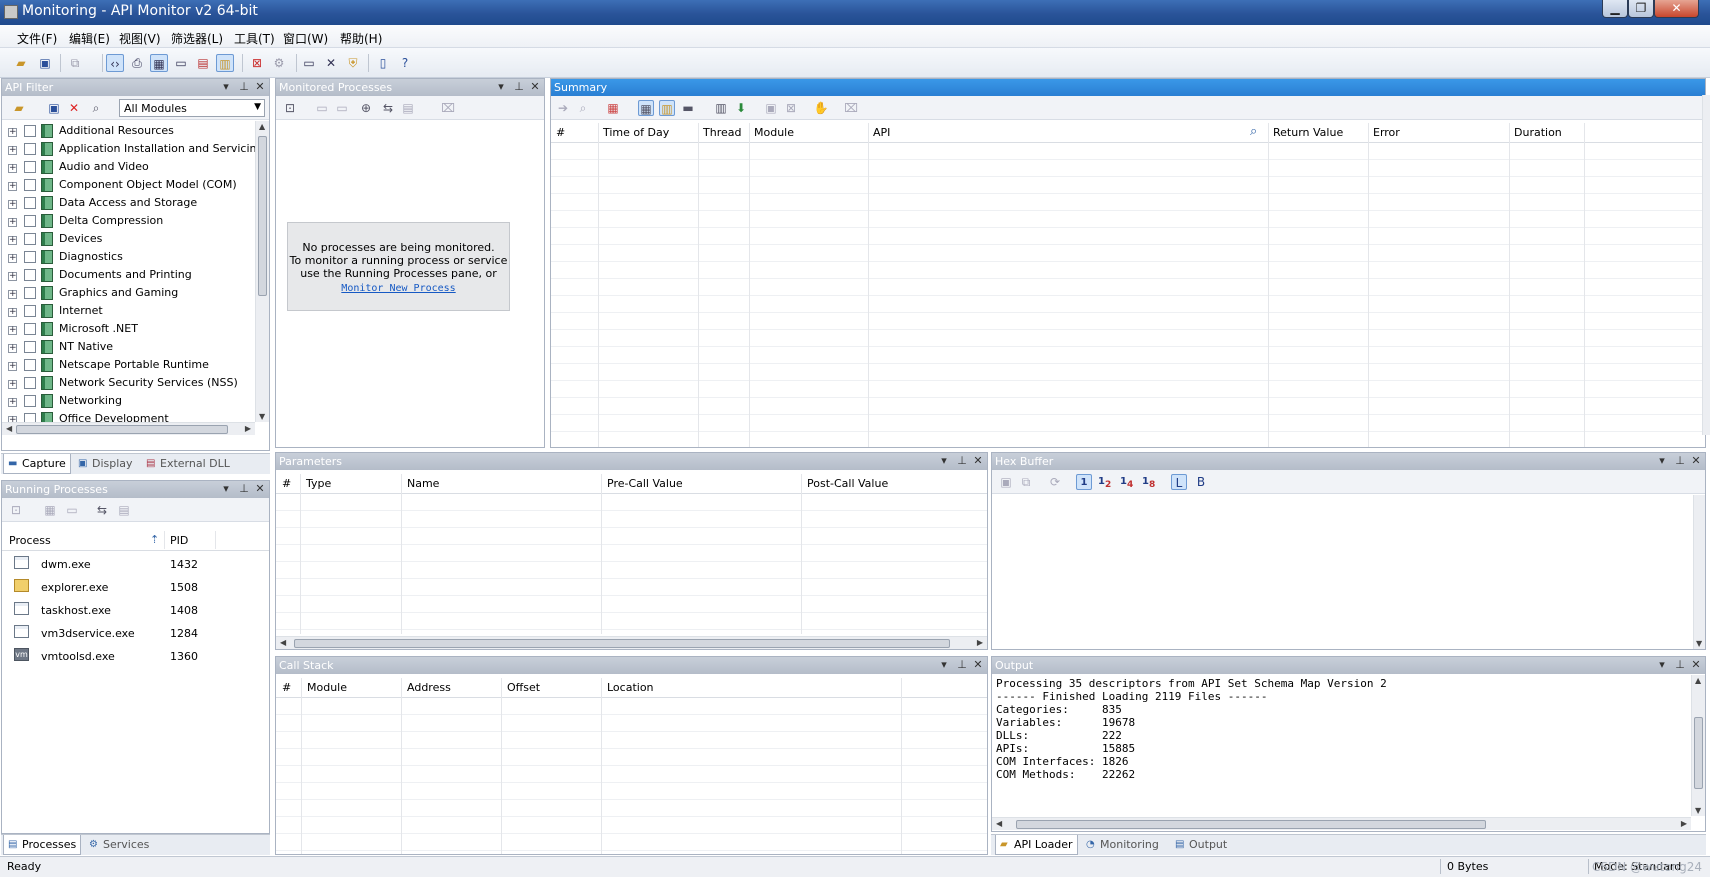 Image resolution: width=1710 pixels, height=877 pixels. Describe the element at coordinates (135, 564) in the screenshot. I see `process-row: dwm.exe 1432` at that location.